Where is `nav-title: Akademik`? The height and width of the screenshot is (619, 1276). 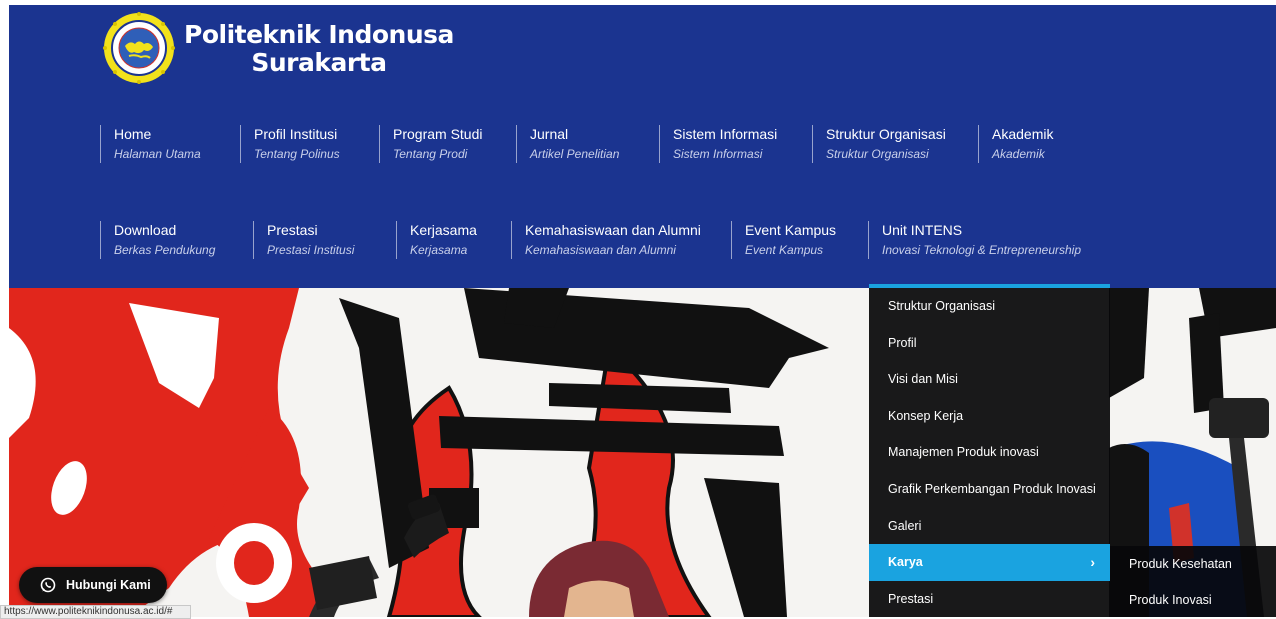 nav-title: Akademik is located at coordinates (1023, 134).